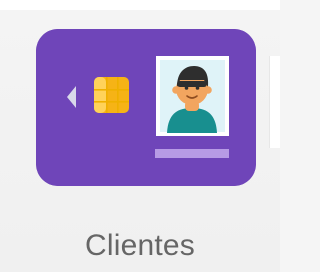 Image resolution: width=320 pixels, height=272 pixels. I want to click on signature-bar, so click(192, 153).